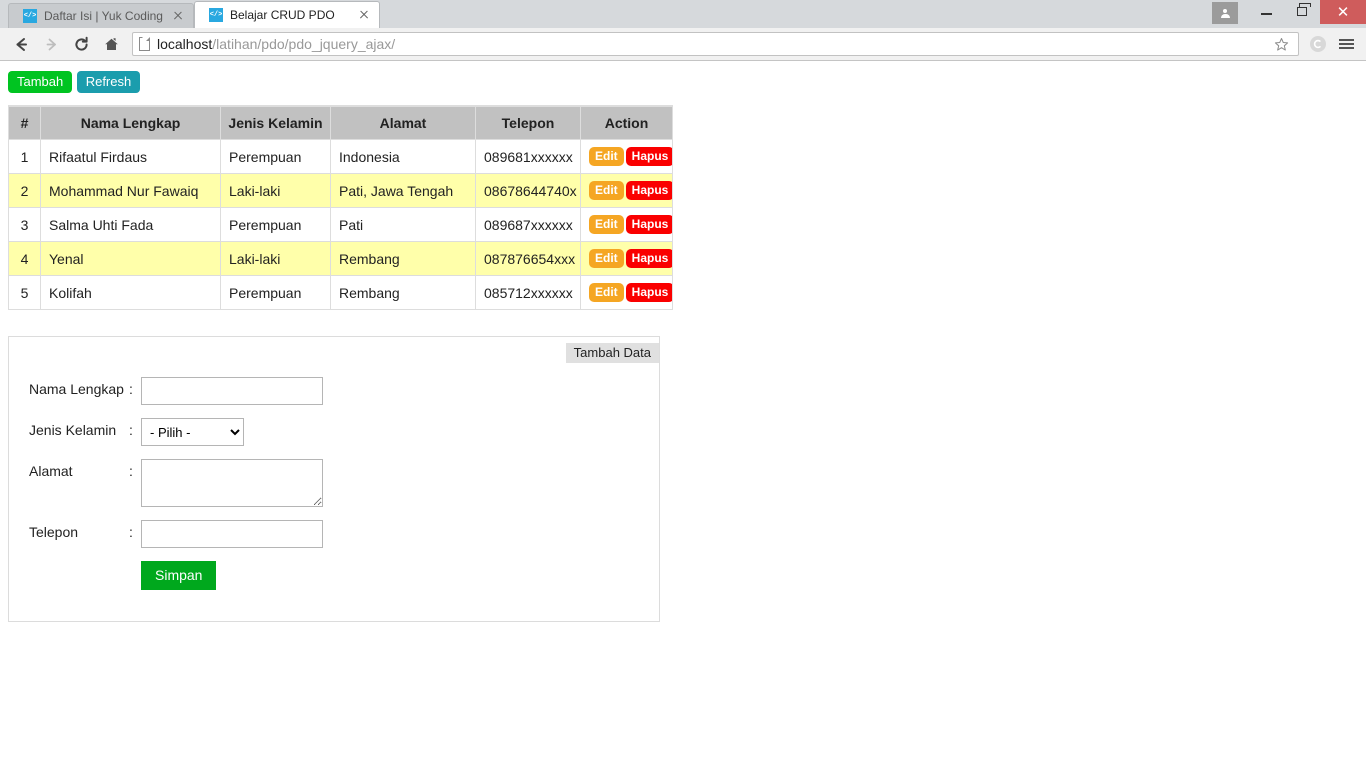 Image resolution: width=1366 pixels, height=768 pixels. What do you see at coordinates (232, 391) in the screenshot?
I see `nama-lengkap-input` at bounding box center [232, 391].